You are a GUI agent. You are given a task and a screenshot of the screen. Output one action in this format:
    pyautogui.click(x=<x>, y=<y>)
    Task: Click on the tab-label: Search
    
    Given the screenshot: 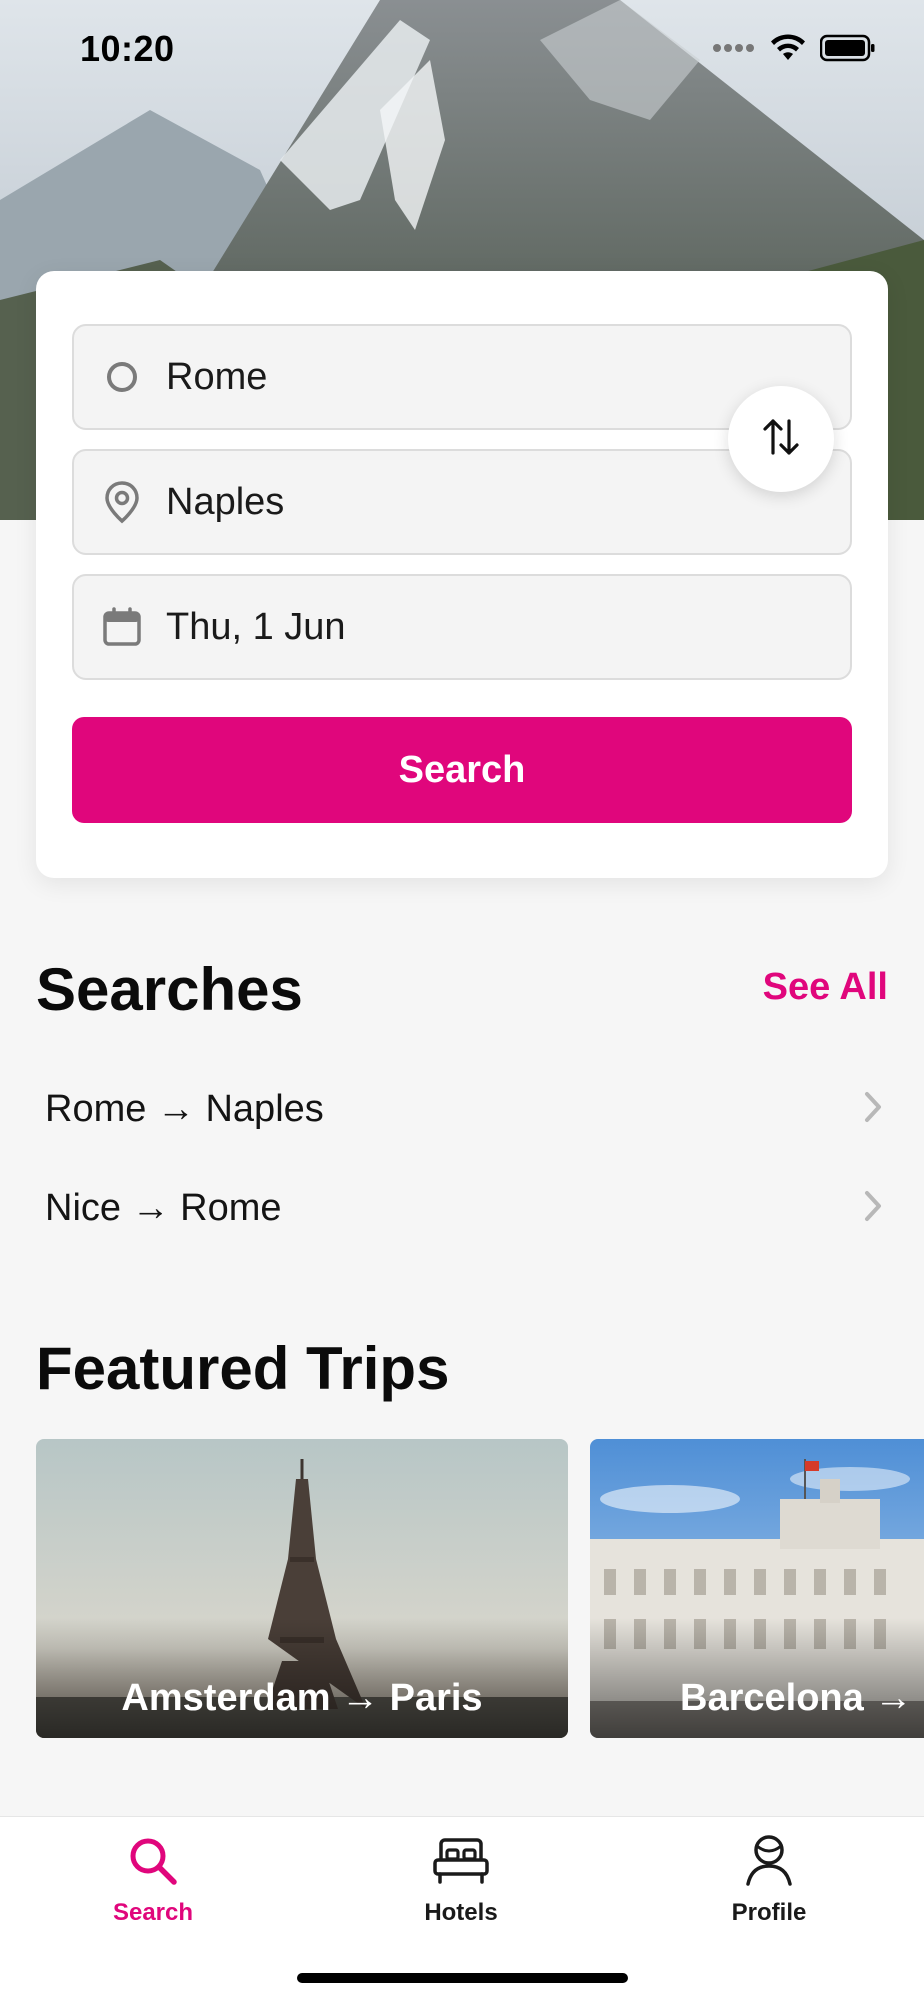 What is the action you would take?
    pyautogui.click(x=153, y=1912)
    